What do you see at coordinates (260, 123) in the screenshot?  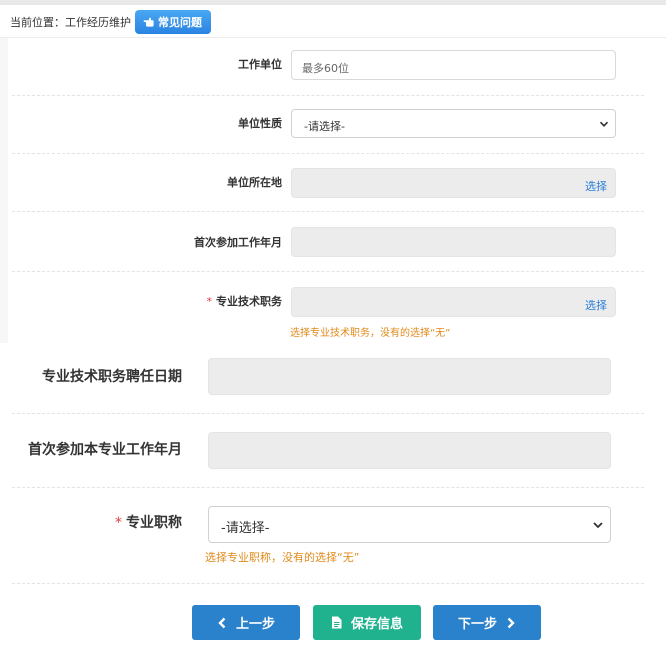 I see `unit-type-label: 单位性质` at bounding box center [260, 123].